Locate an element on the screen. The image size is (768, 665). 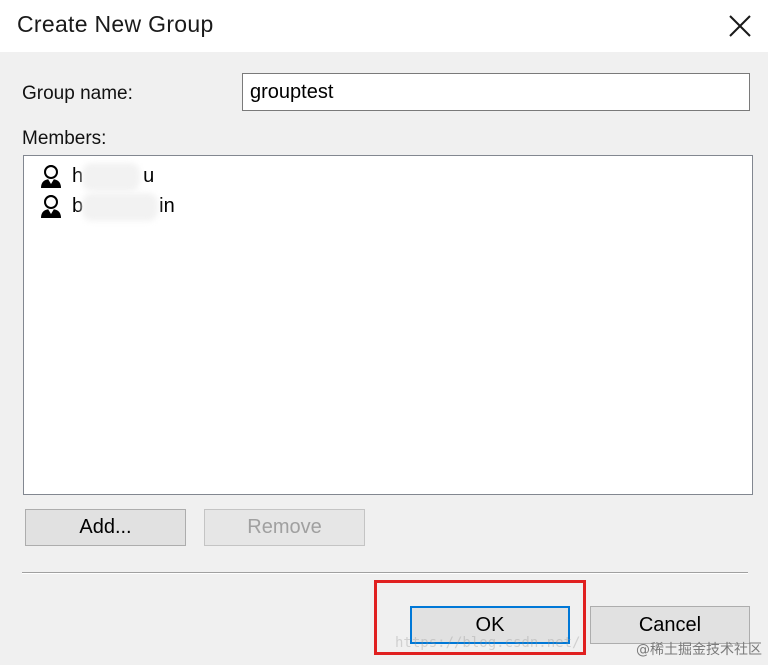
title-bar: Create New Group is located at coordinates (384, 26).